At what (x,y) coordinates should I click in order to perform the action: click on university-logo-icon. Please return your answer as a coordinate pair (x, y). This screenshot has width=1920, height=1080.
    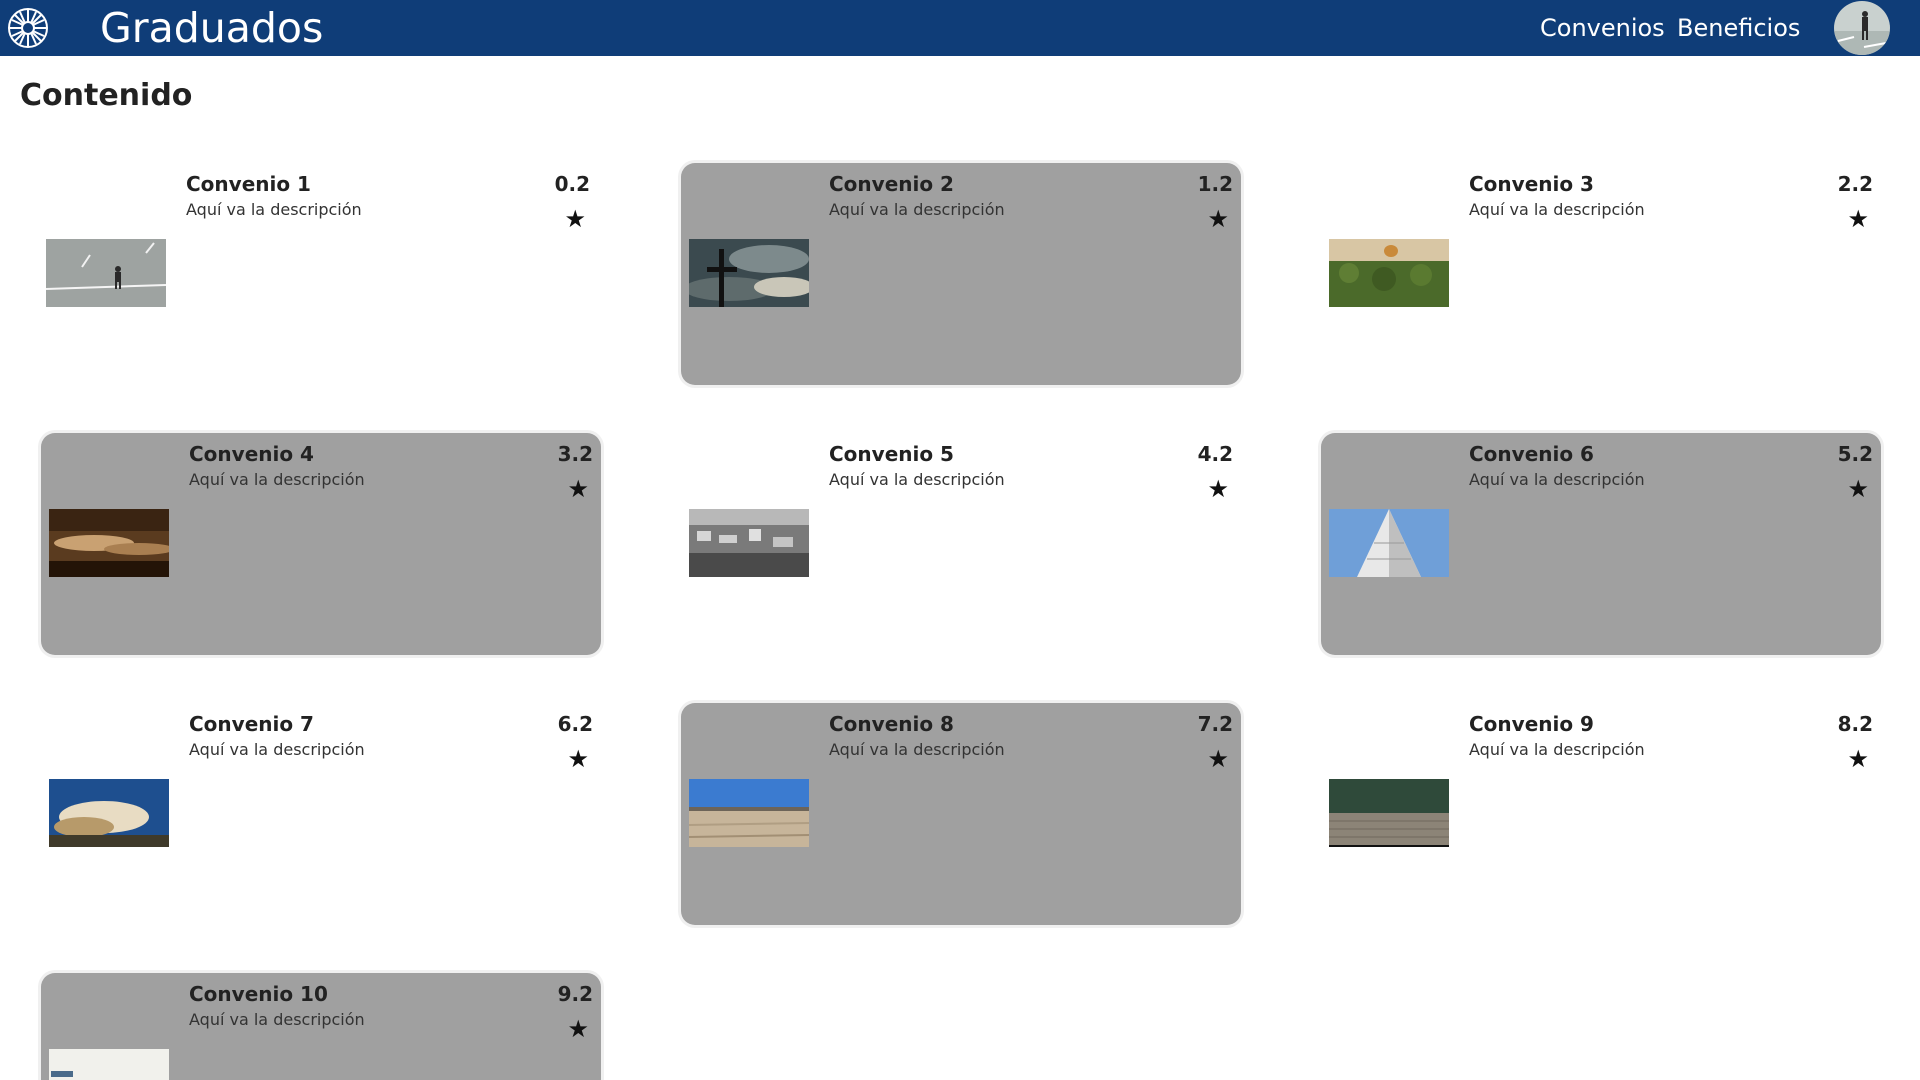
    Looking at the image, I should click on (28, 28).